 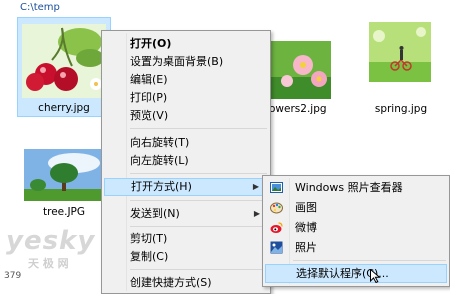 What do you see at coordinates (276, 187) in the screenshot?
I see `photo-viewer-icon` at bounding box center [276, 187].